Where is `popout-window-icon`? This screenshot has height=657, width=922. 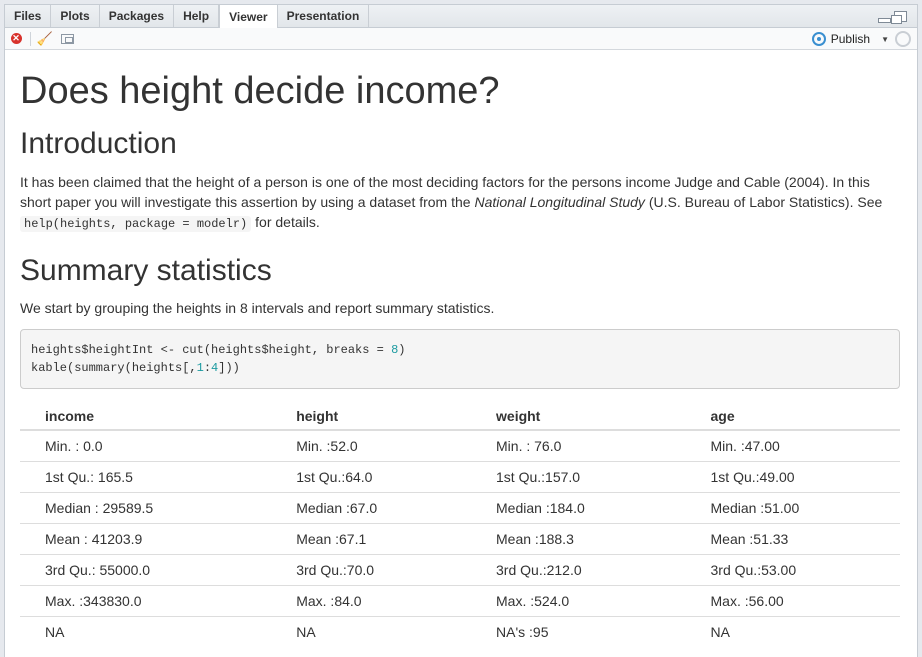
popout-window-icon is located at coordinates (67, 38).